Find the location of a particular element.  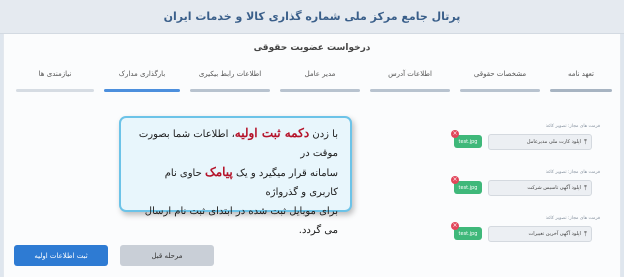

tab-label: اطلاعات رابط بیکیری is located at coordinates (230, 74).